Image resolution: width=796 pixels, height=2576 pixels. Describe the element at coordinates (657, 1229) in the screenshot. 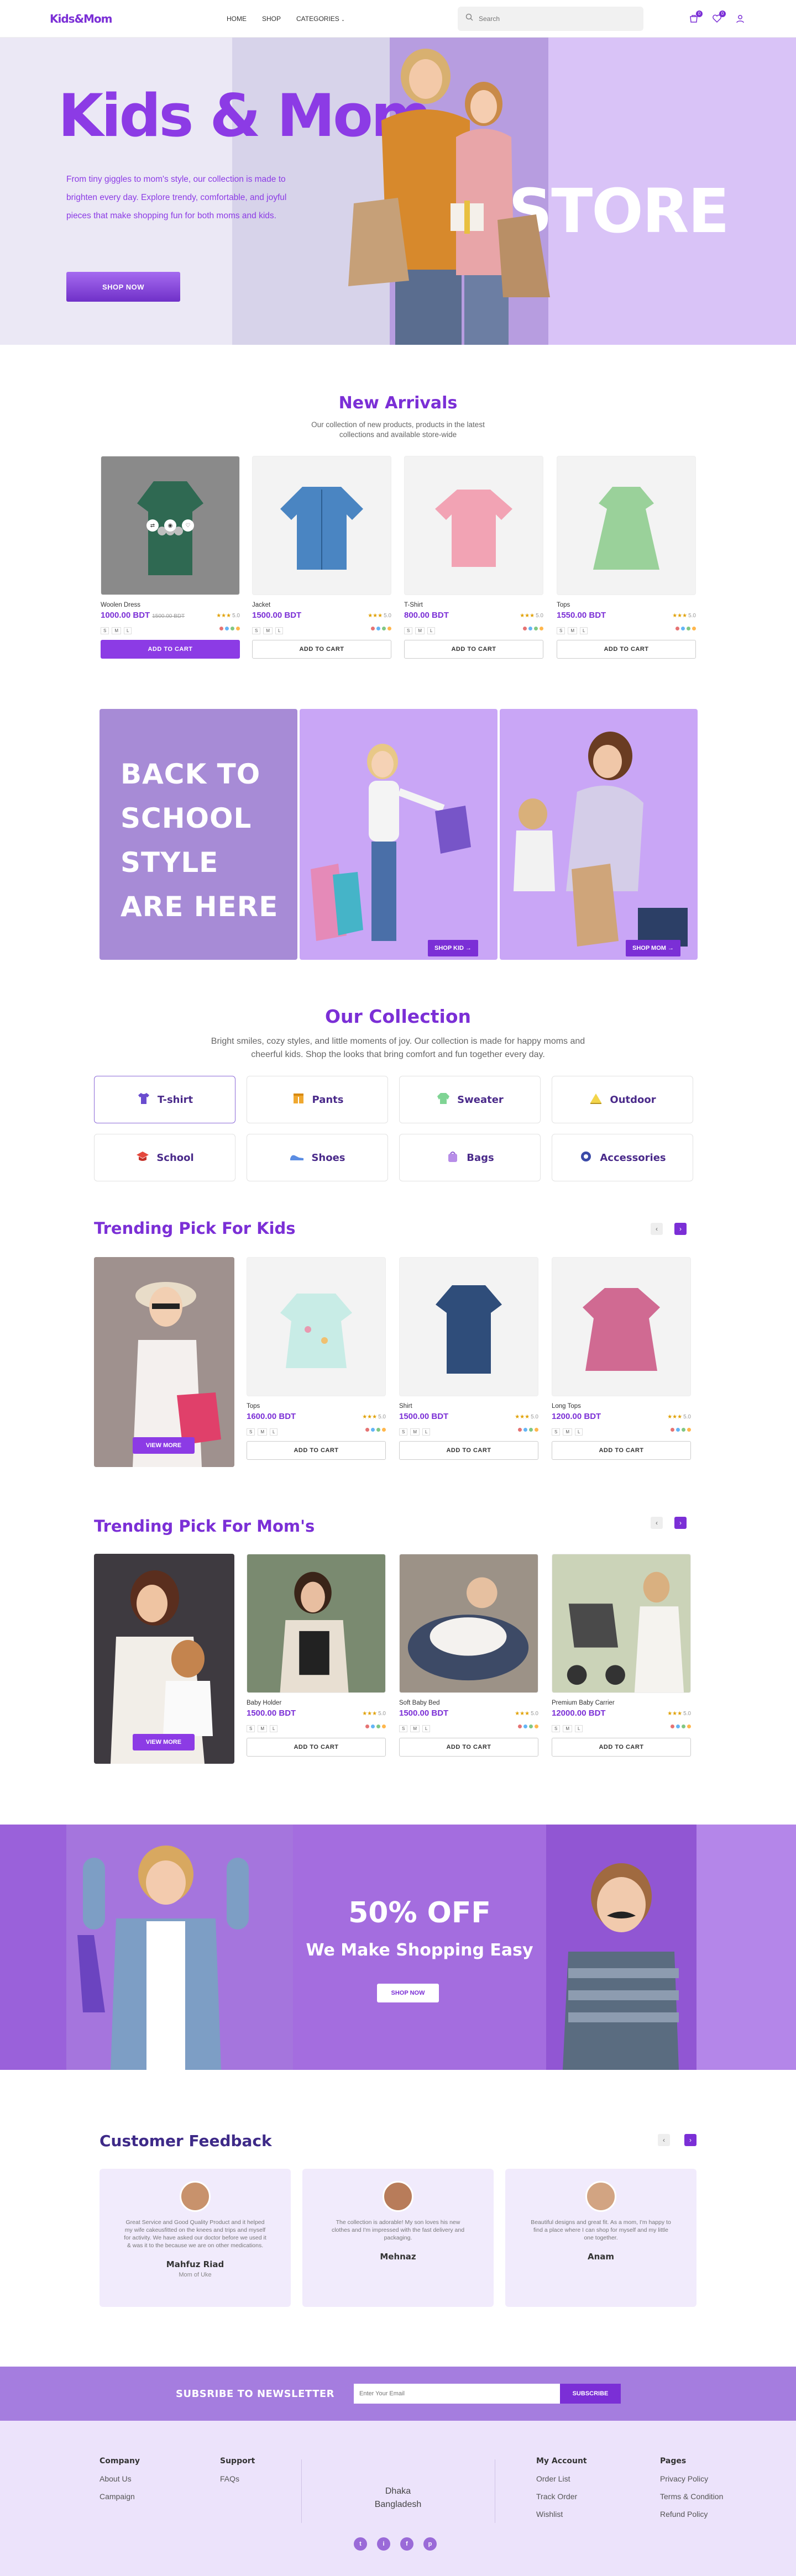

I see `trending-kids-prev-arrow-icon: ‹` at that location.